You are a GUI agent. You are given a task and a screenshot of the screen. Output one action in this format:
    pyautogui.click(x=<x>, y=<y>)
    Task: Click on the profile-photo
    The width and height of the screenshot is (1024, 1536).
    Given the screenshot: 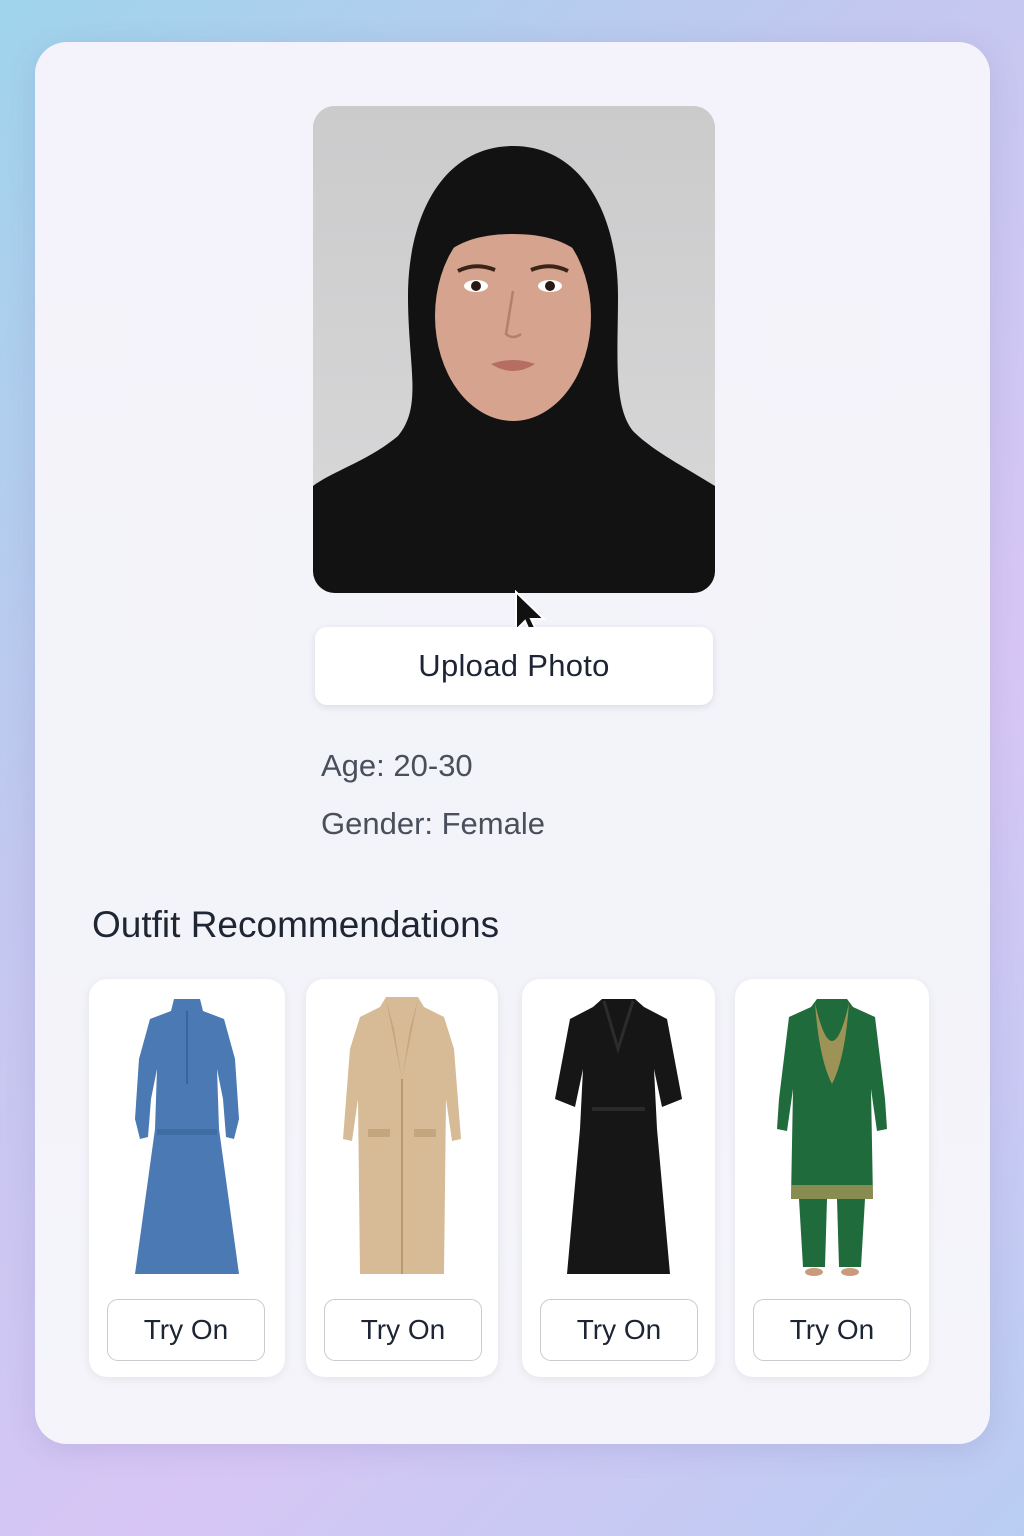 What is the action you would take?
    pyautogui.click(x=514, y=349)
    